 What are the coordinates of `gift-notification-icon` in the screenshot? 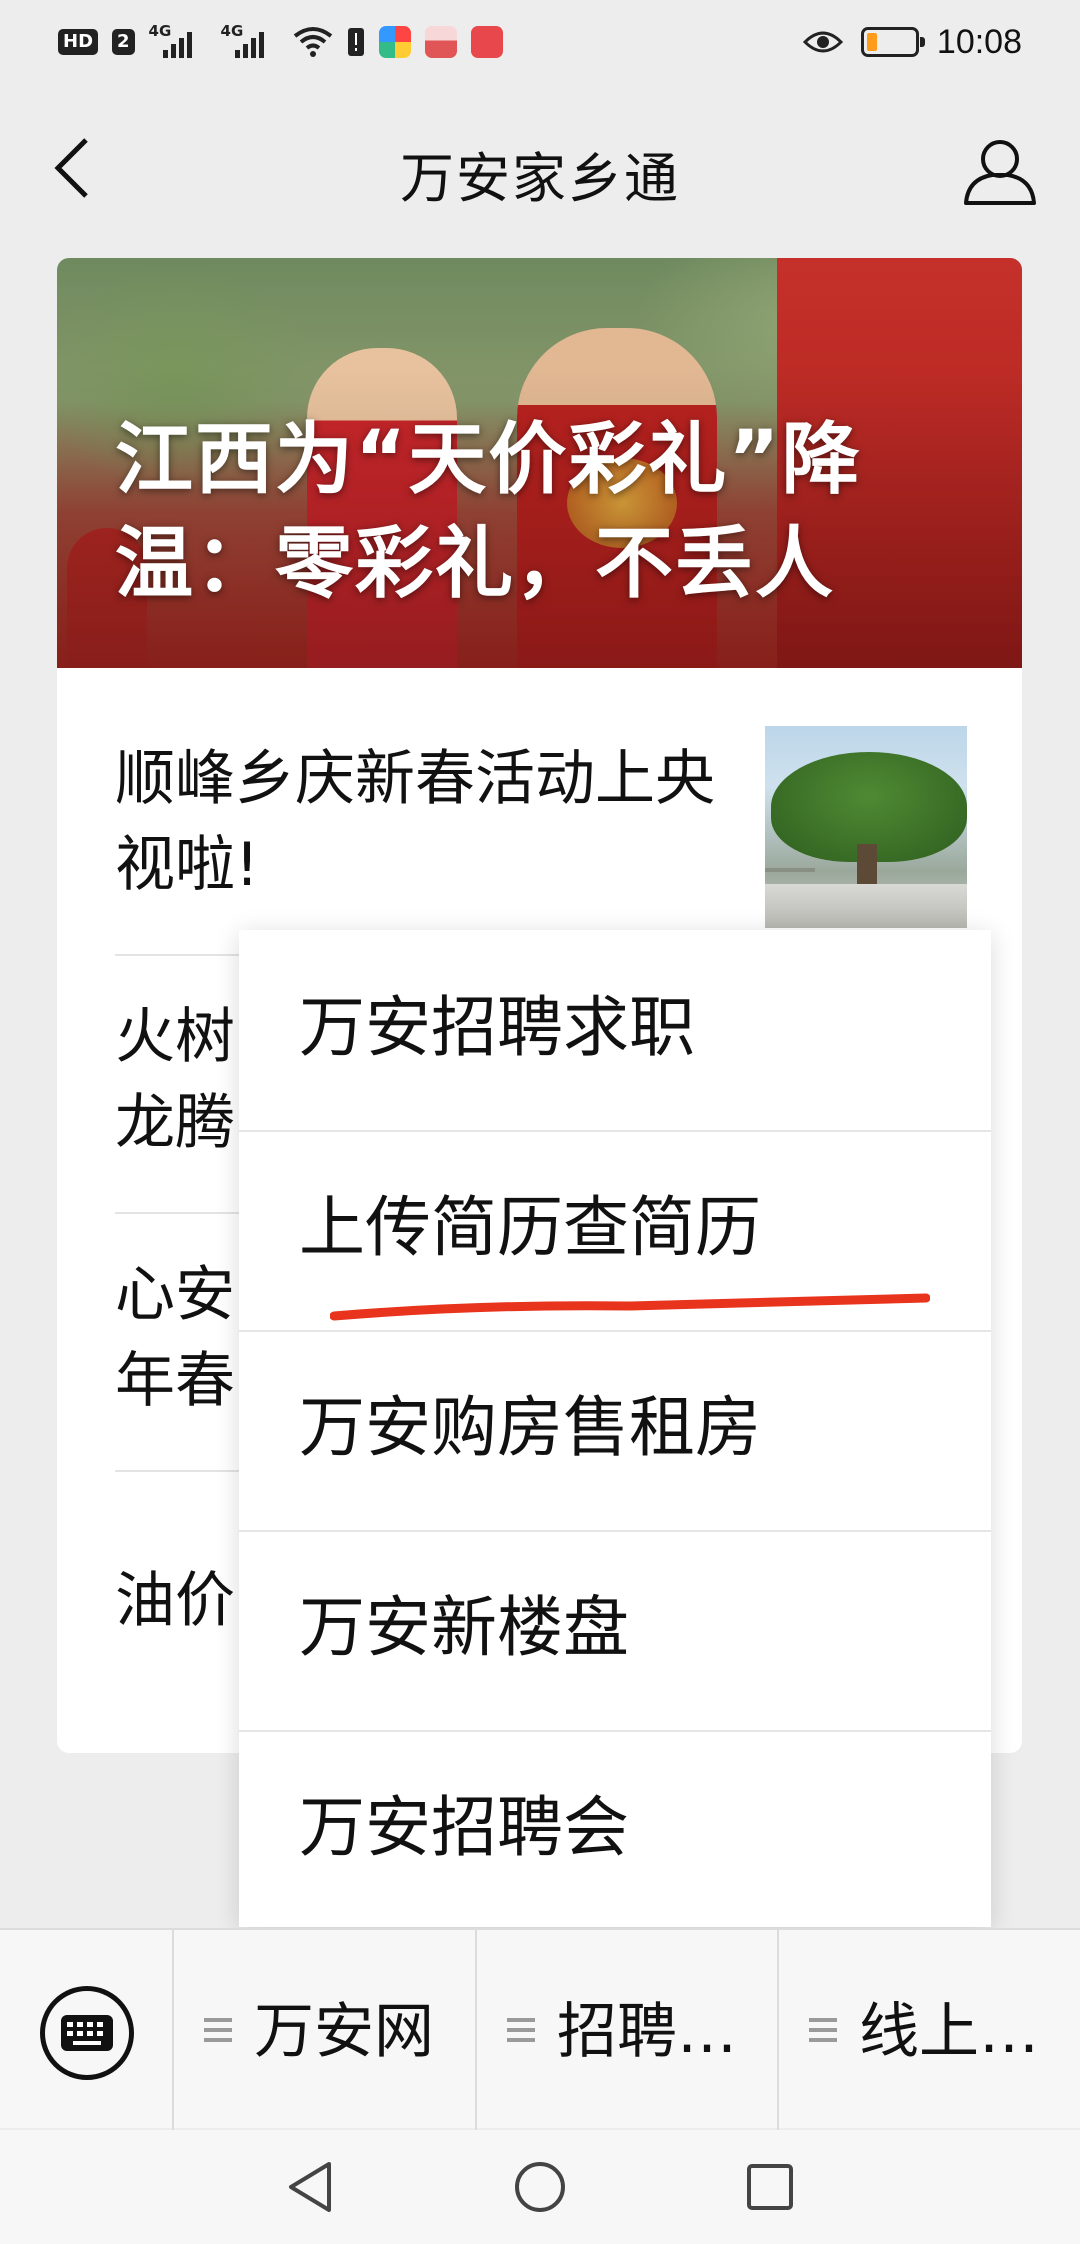 It's located at (440, 42).